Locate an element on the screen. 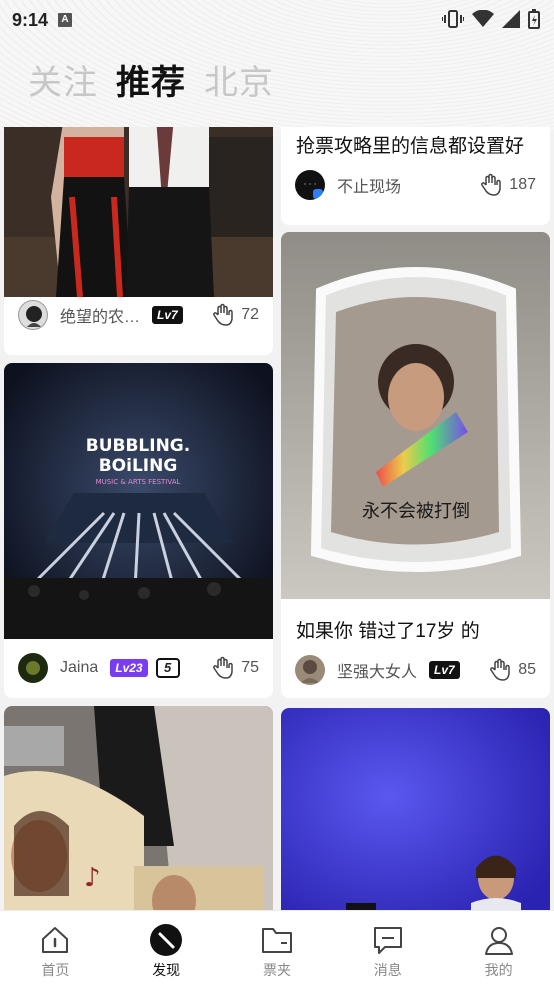 Image resolution: width=554 pixels, height=984 pixels. festival-title-1: BUBBLING. is located at coordinates (138, 446).